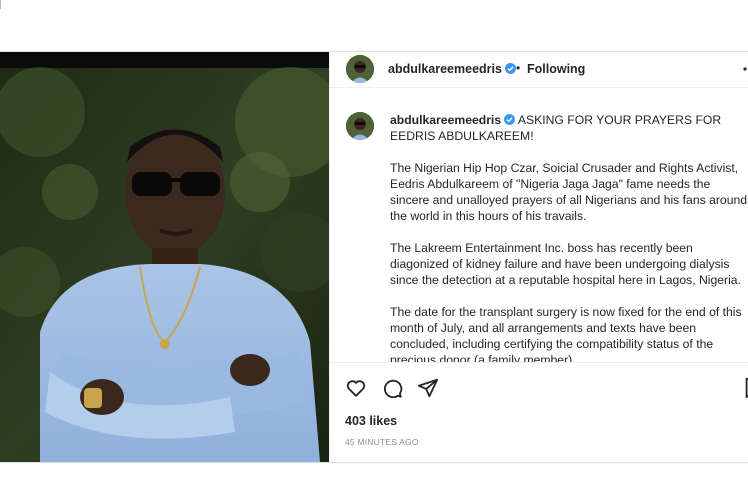  I want to click on caption-avatar, so click(360, 126).